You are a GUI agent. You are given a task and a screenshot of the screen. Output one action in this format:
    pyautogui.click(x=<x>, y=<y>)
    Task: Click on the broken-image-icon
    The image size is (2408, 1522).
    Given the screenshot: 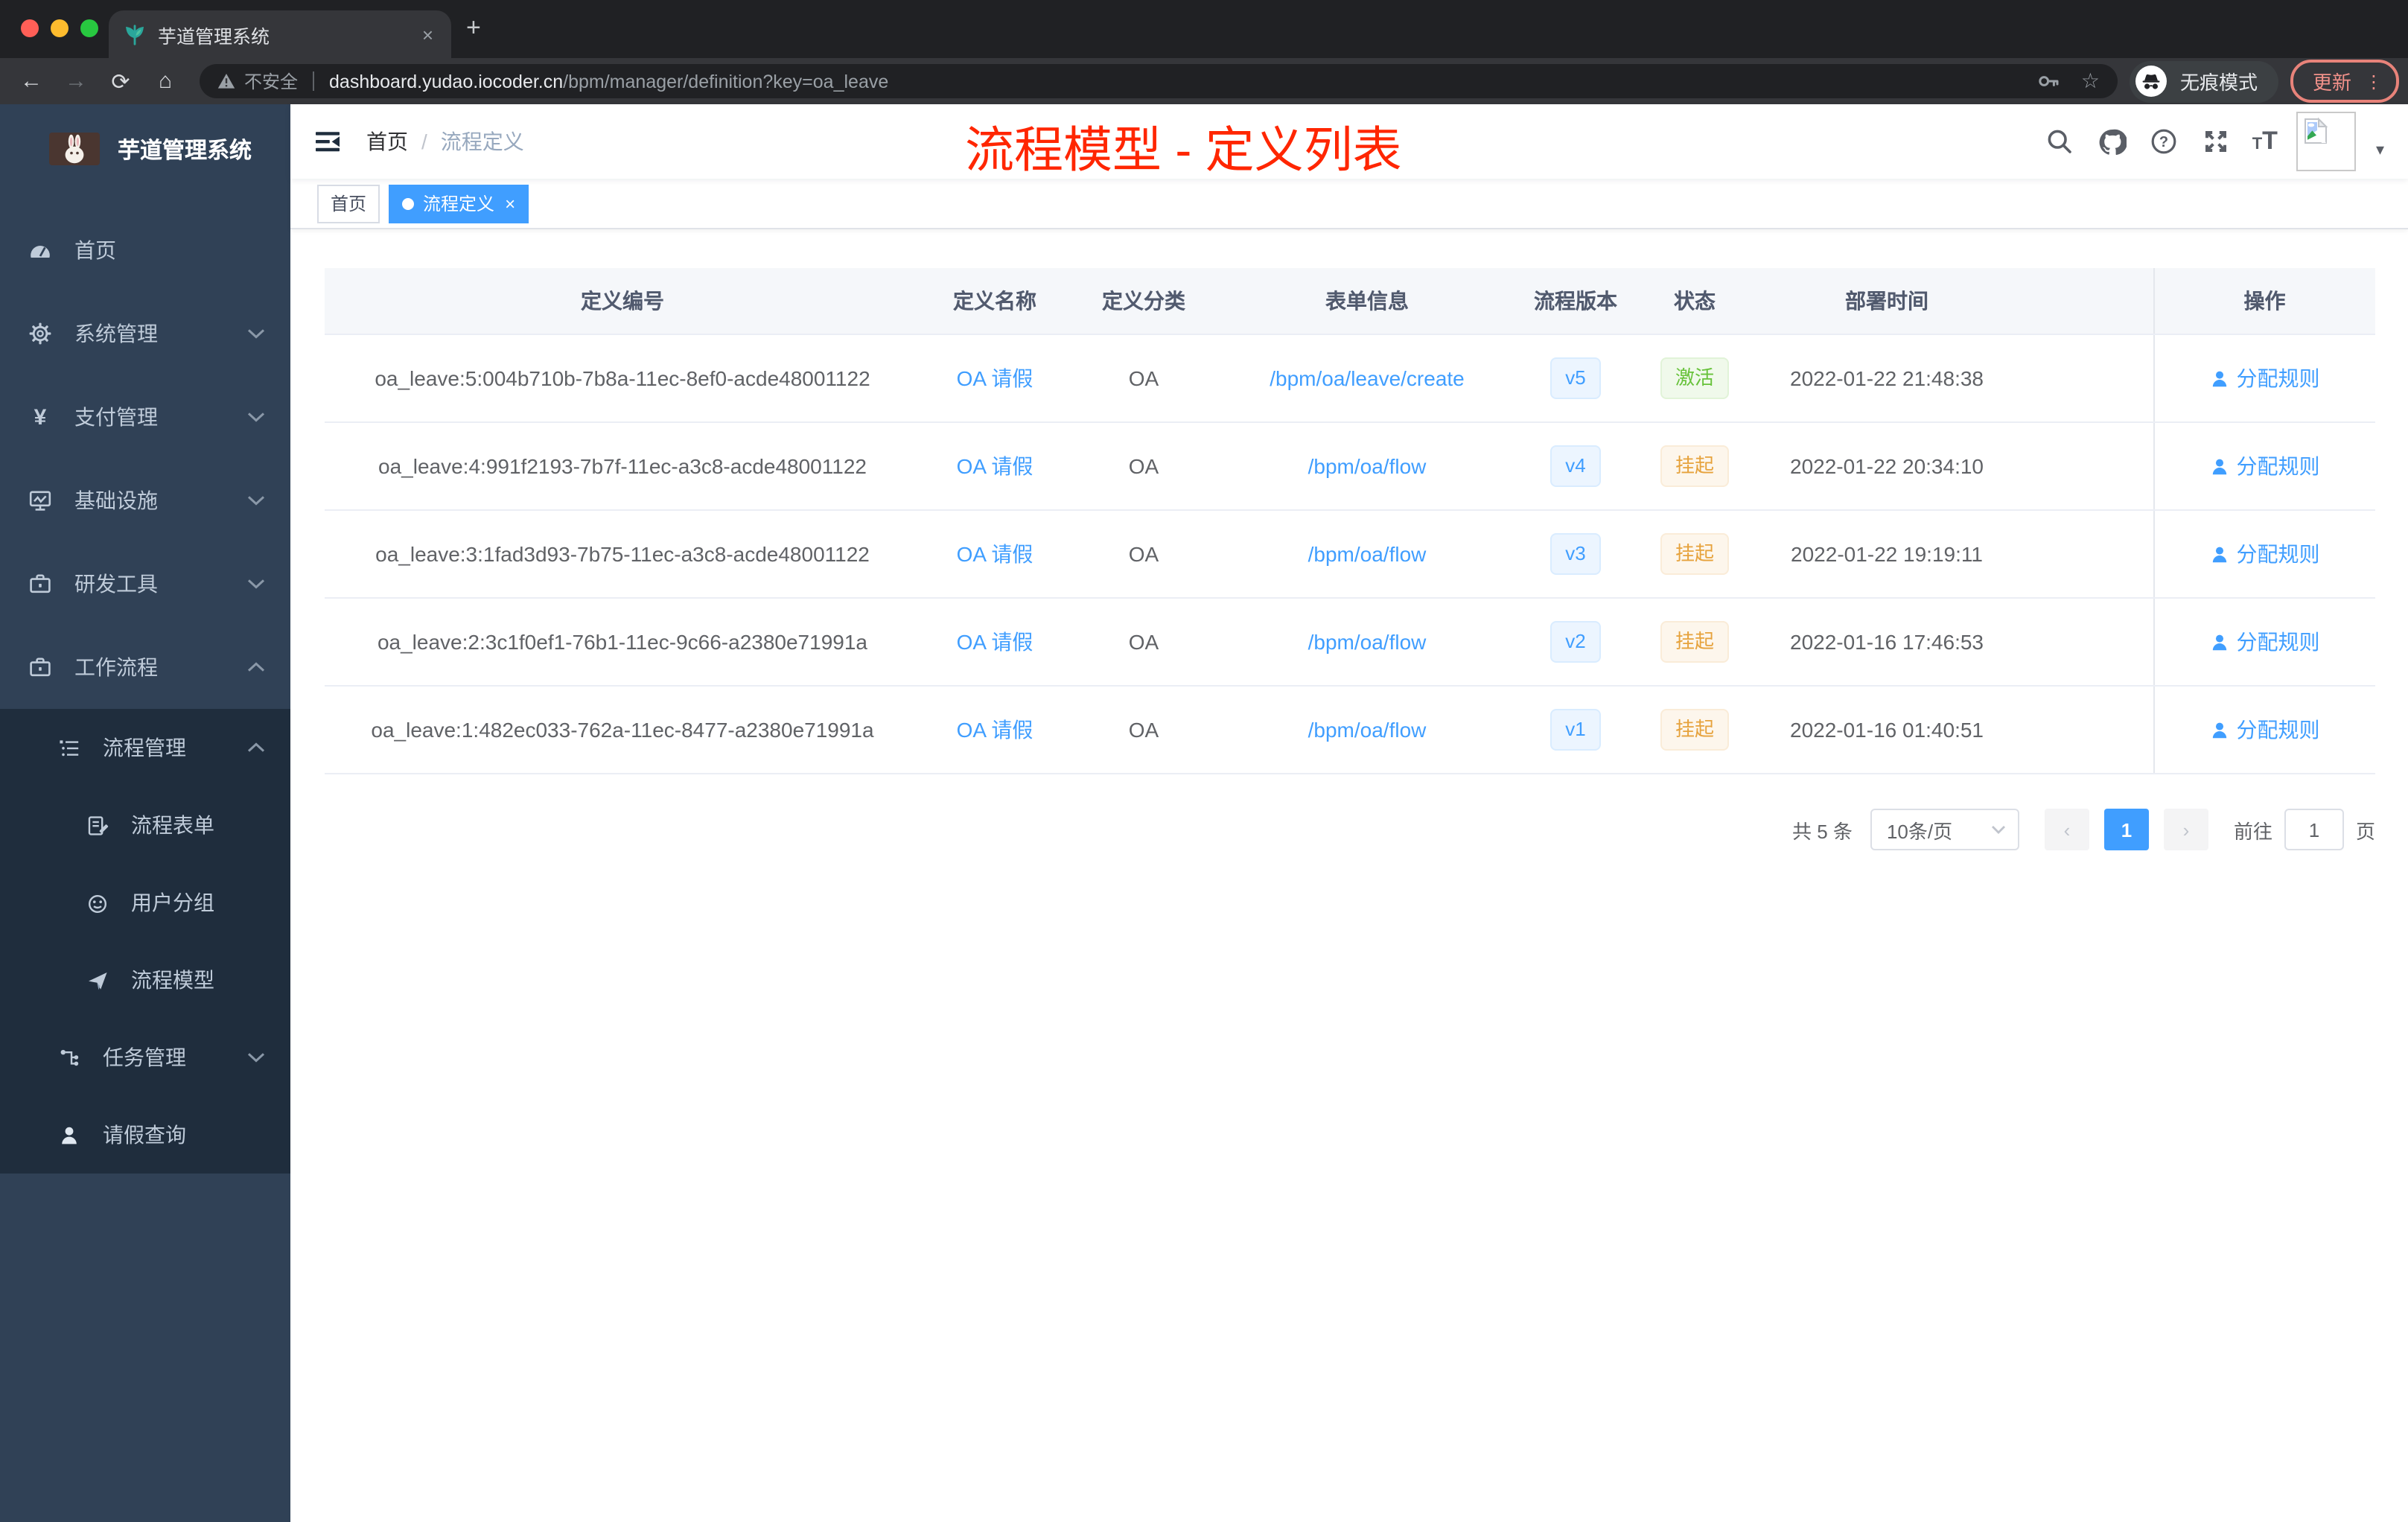 What is the action you would take?
    pyautogui.click(x=2317, y=130)
    